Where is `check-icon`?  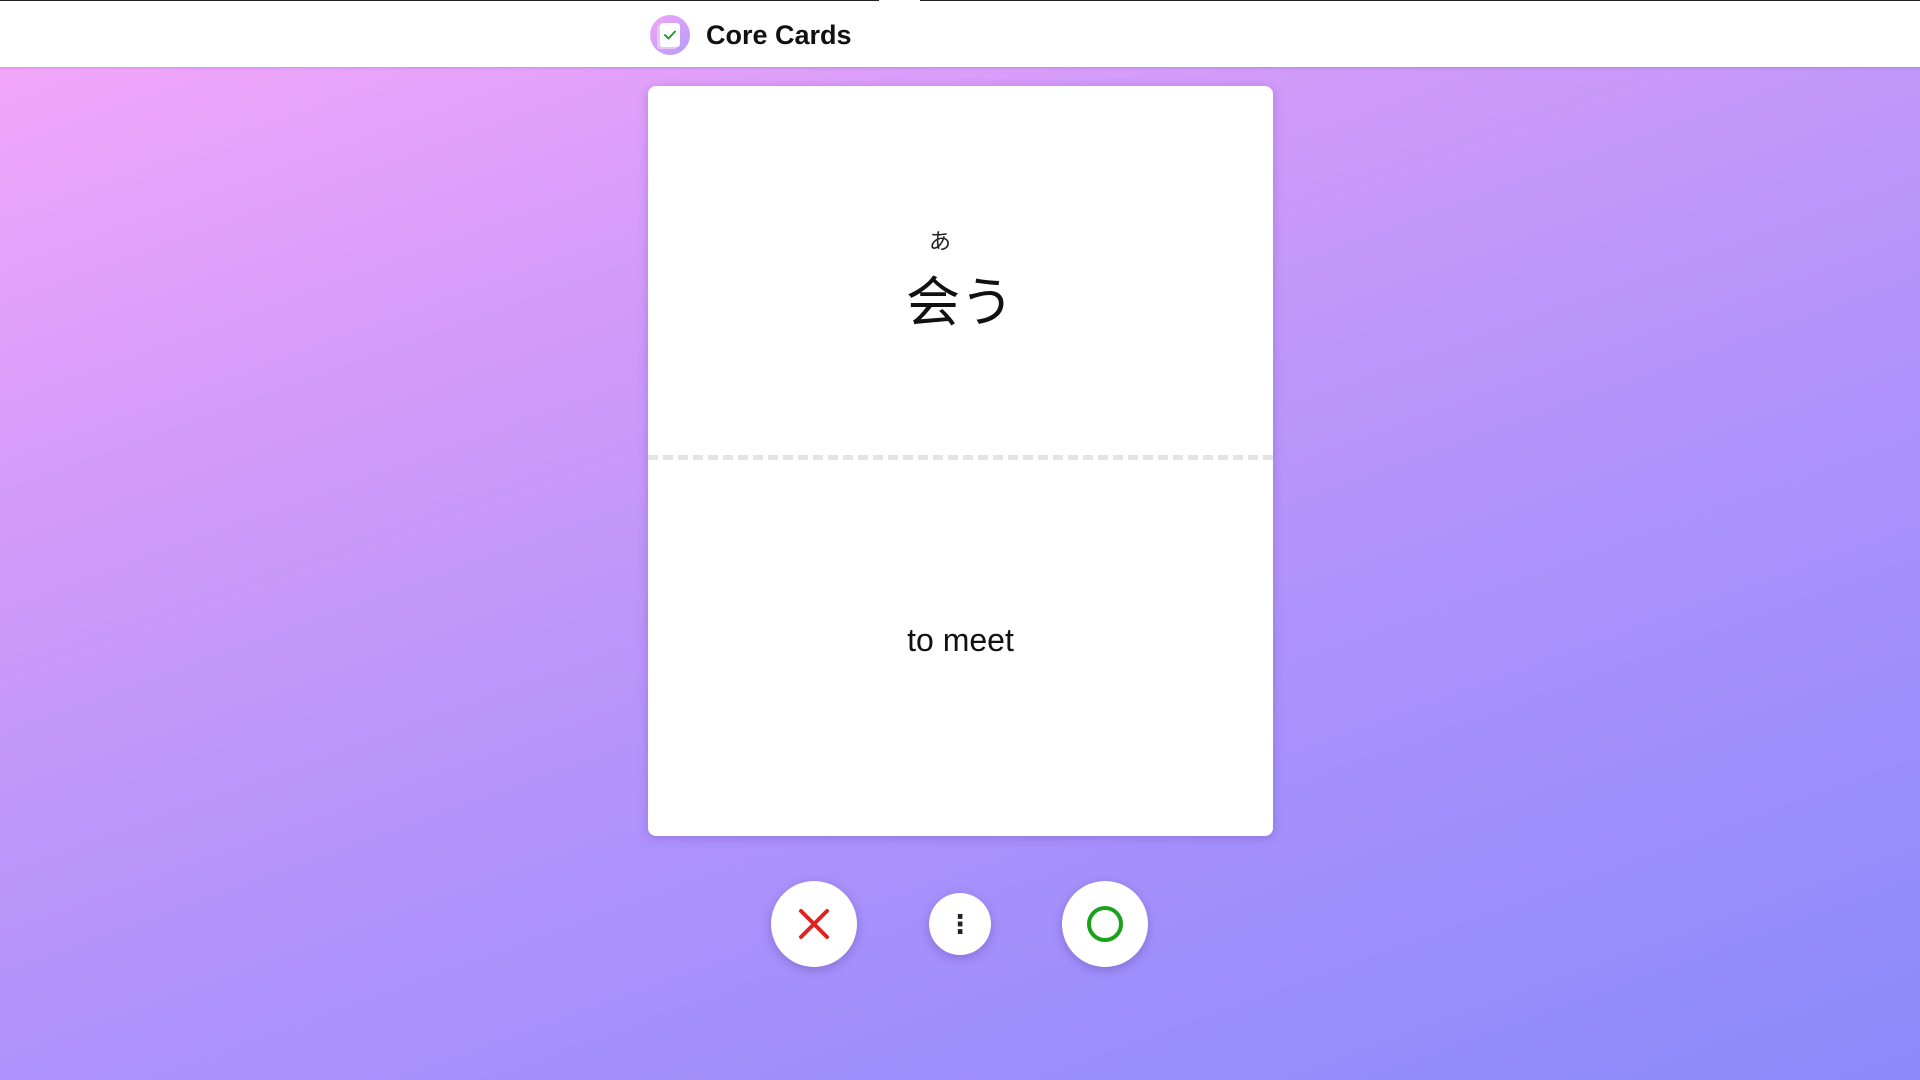 check-icon is located at coordinates (670, 35).